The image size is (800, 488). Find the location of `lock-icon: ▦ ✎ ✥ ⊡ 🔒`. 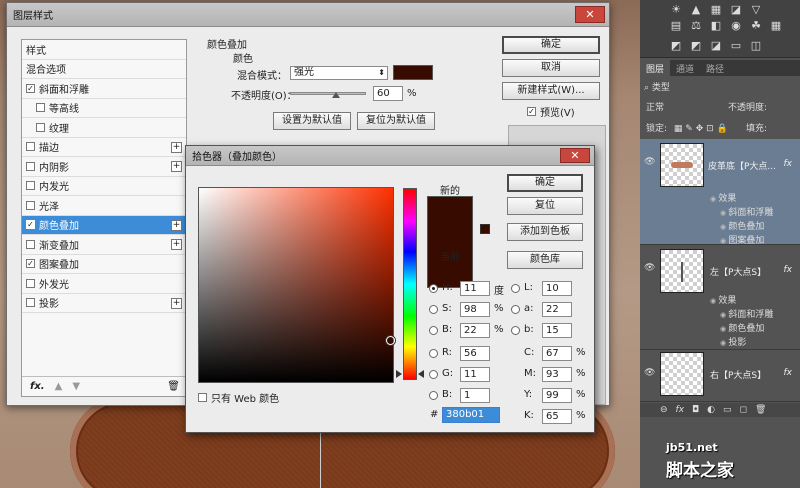

lock-icon: ▦ ✎ ✥ ⊡ 🔒 is located at coordinates (701, 129).